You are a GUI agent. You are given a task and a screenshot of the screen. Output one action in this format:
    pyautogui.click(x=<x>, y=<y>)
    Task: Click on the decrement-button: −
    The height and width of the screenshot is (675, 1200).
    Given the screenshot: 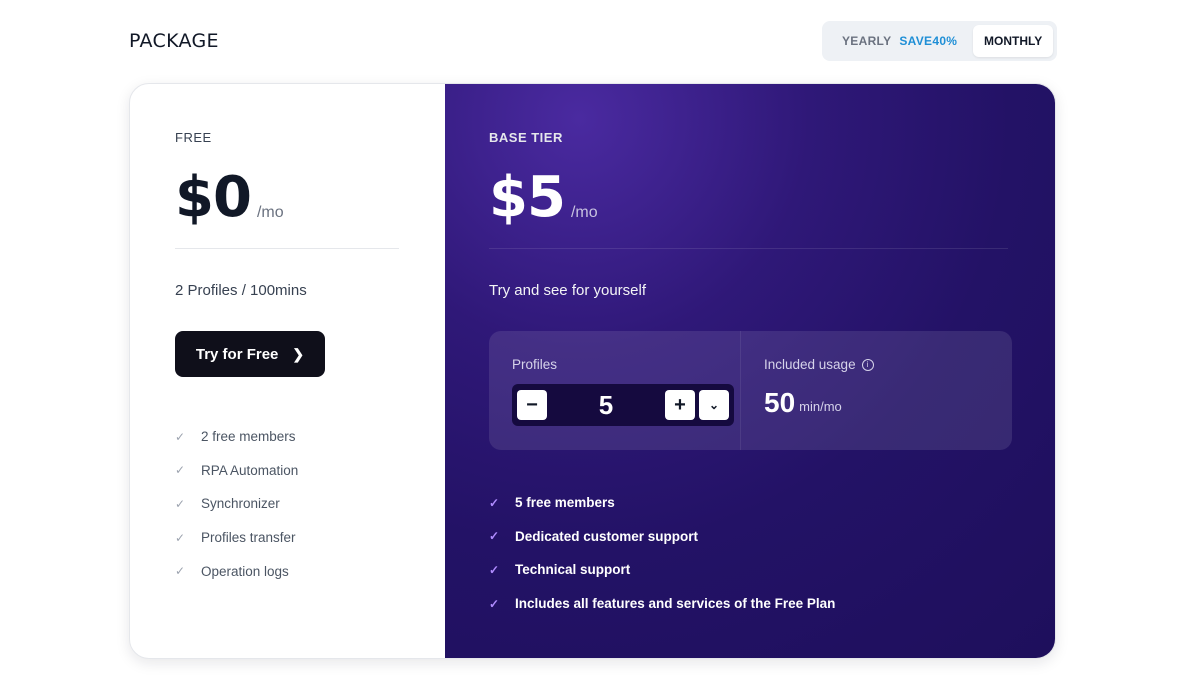 What is the action you would take?
    pyautogui.click(x=532, y=405)
    